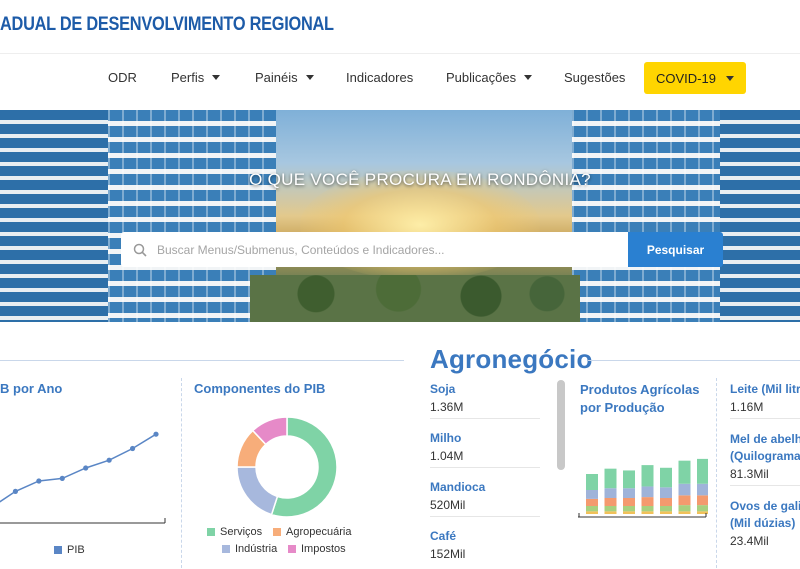 The width and height of the screenshot is (800, 569). What do you see at coordinates (765, 514) in the screenshot?
I see `agro-right-item-label: Ovos de gali (Mil dúzias)` at bounding box center [765, 514].